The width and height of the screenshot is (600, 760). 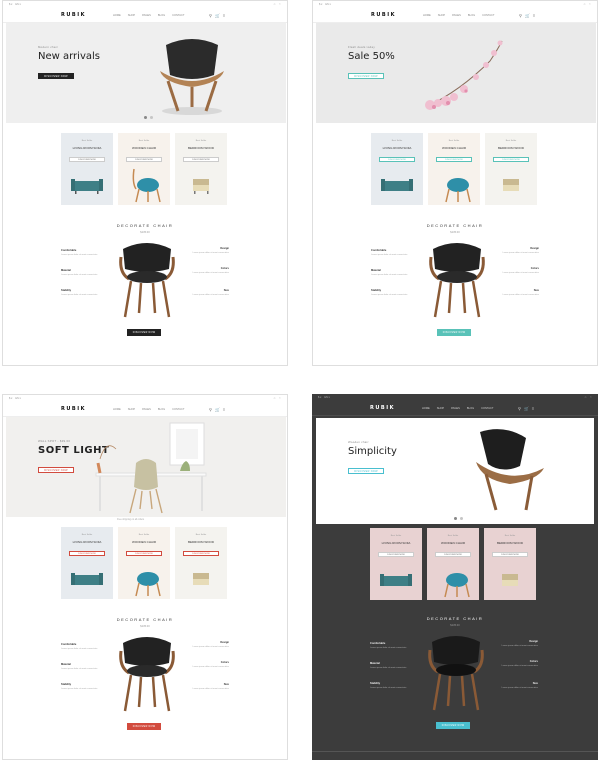 I want to click on wooden-chair-image, so click(x=146, y=185).